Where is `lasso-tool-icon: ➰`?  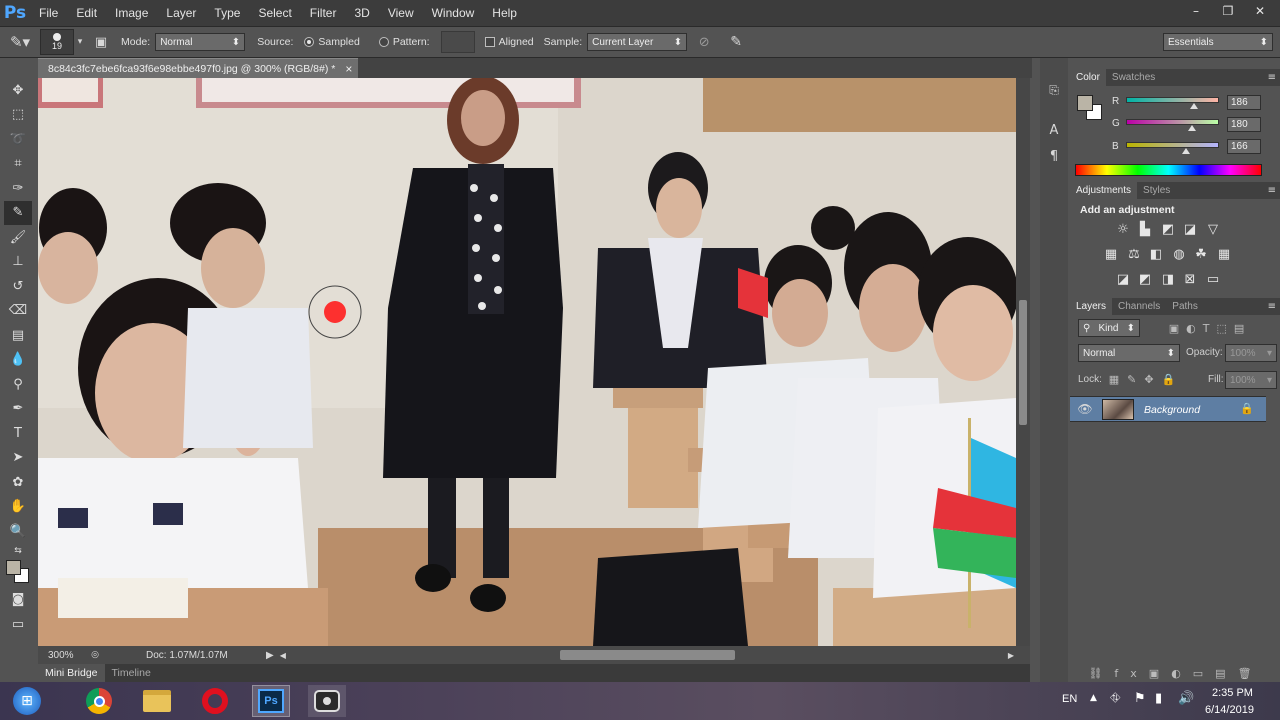 lasso-tool-icon: ➰ is located at coordinates (18, 139).